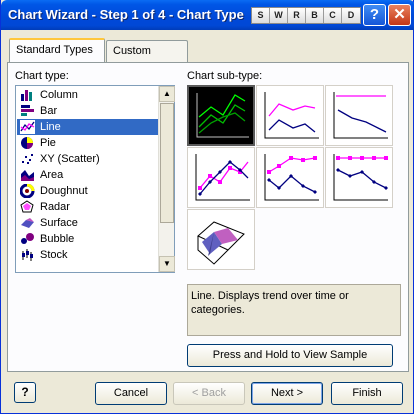 The image size is (414, 414). I want to click on 100-stacked-line-markers-subtype-icon, so click(360, 177).